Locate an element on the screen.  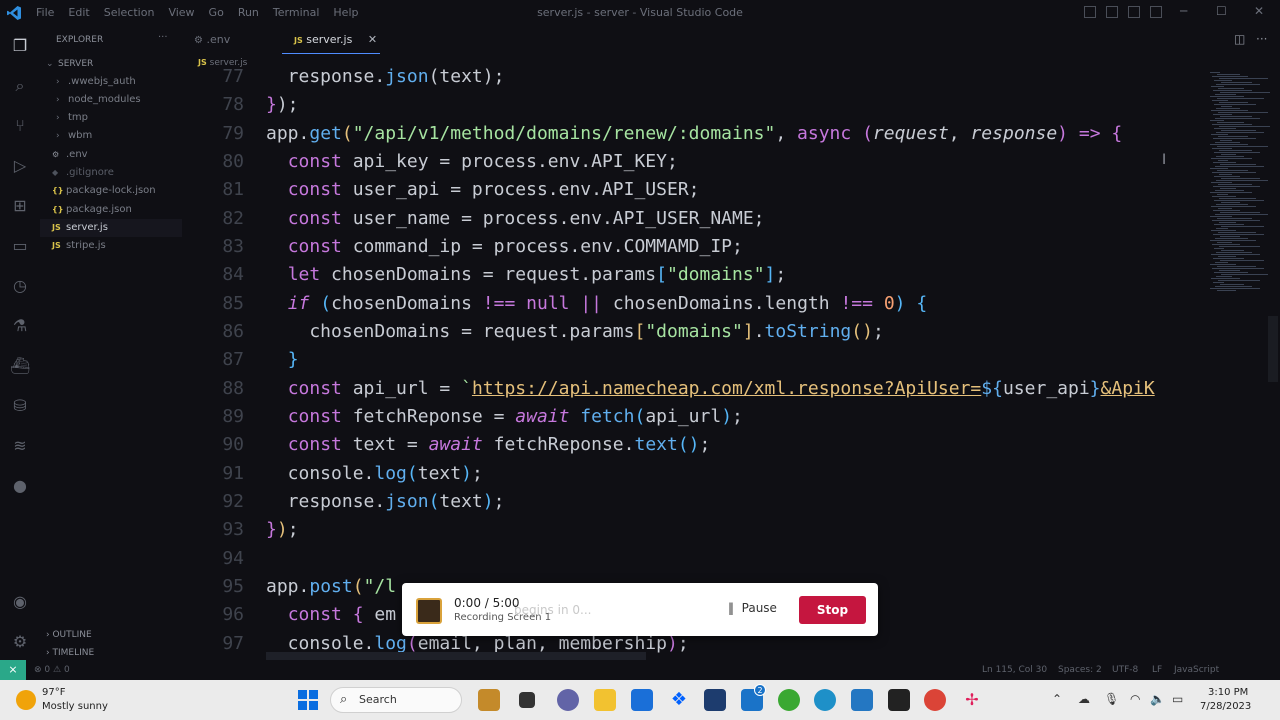
toggle-primary-sidebar-icon is located at coordinates (1090, 12).